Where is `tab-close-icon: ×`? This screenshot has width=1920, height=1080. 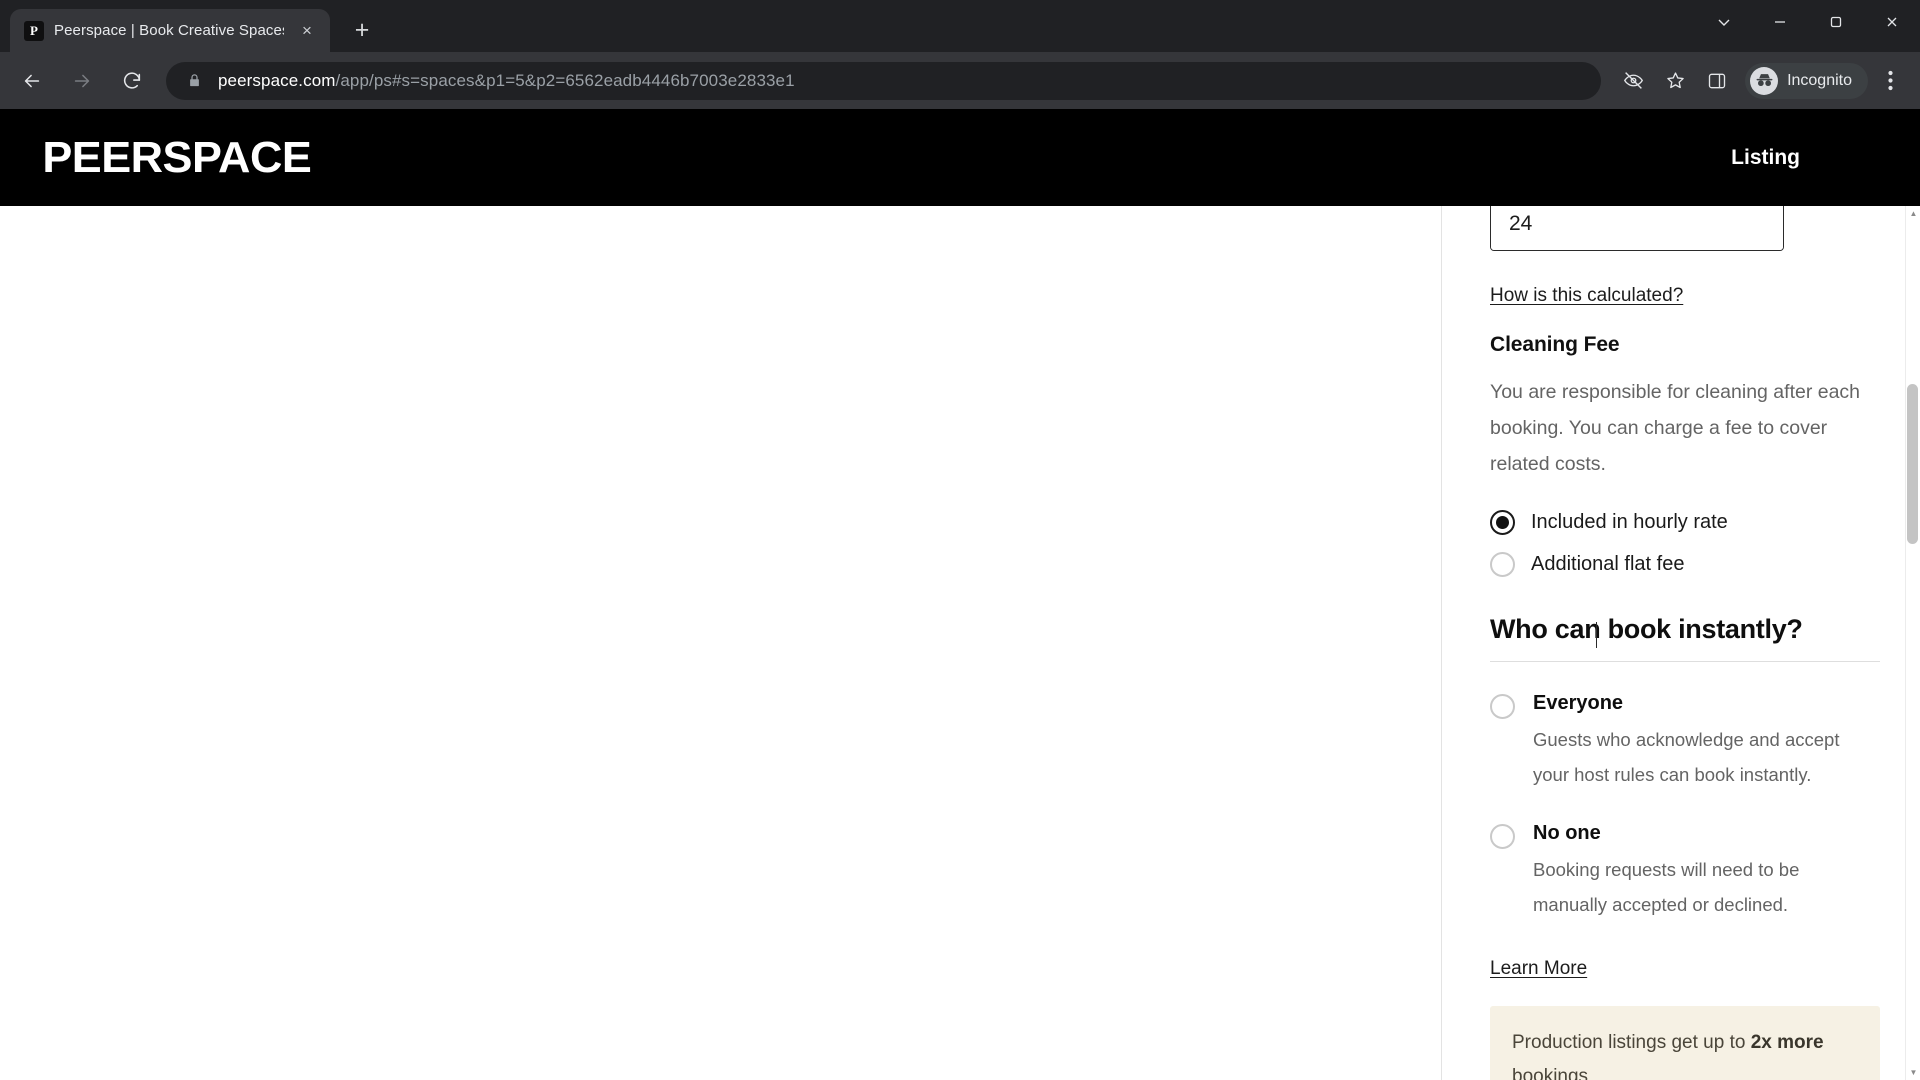
tab-close-icon: × is located at coordinates (307, 31).